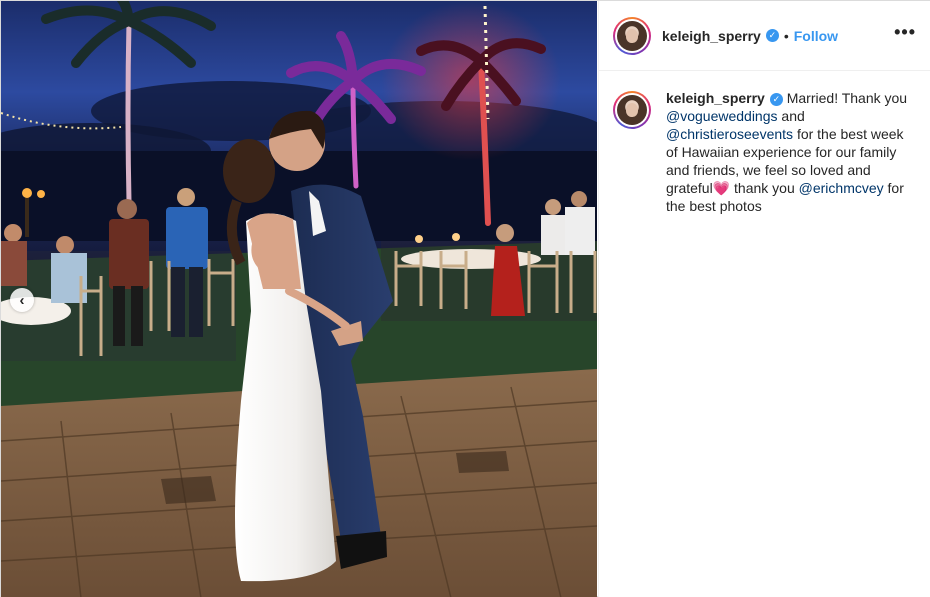 The width and height of the screenshot is (930, 597). I want to click on caption-username: keleigh_sperry, so click(715, 98).